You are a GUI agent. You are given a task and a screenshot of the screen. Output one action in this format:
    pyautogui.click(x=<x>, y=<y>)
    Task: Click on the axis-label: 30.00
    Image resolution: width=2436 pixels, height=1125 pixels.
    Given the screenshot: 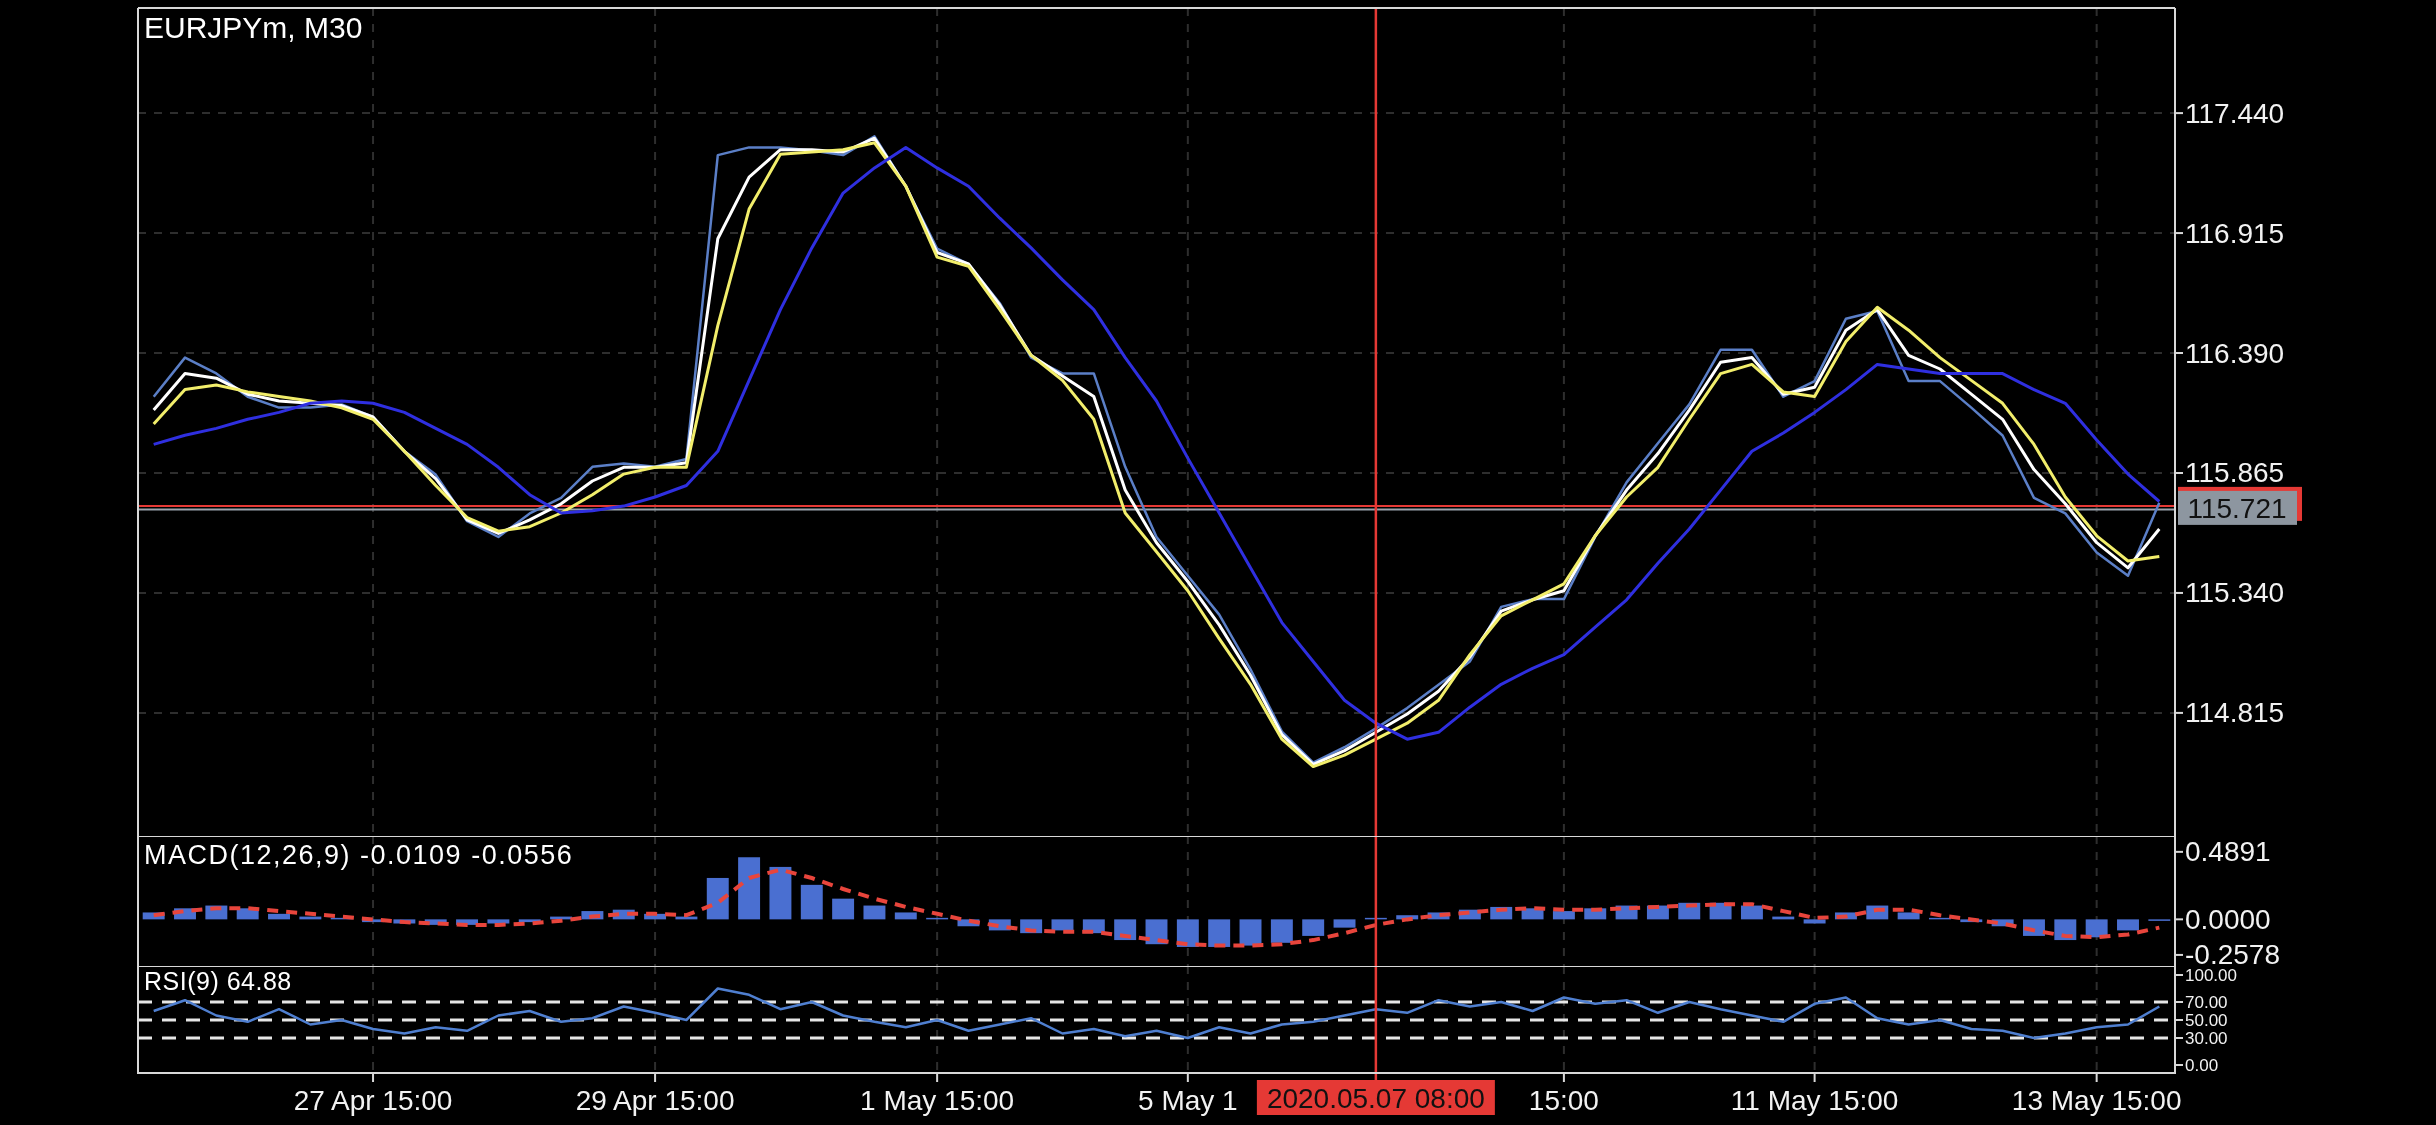 What is the action you would take?
    pyautogui.click(x=2206, y=1038)
    